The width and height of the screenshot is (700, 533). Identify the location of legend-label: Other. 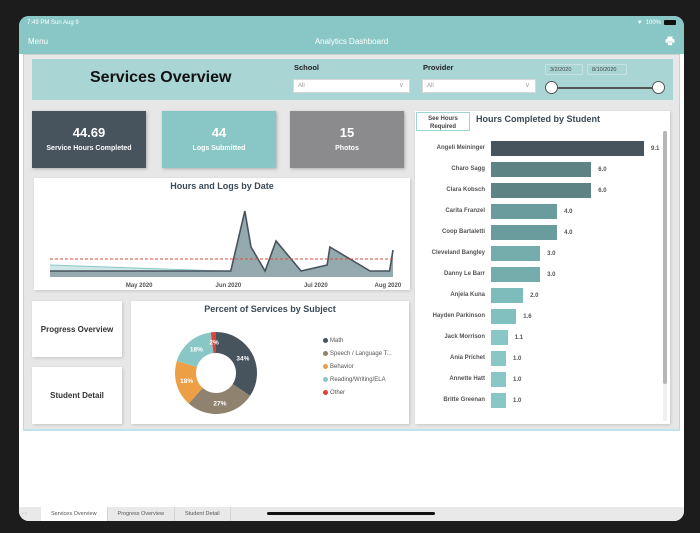
(338, 392).